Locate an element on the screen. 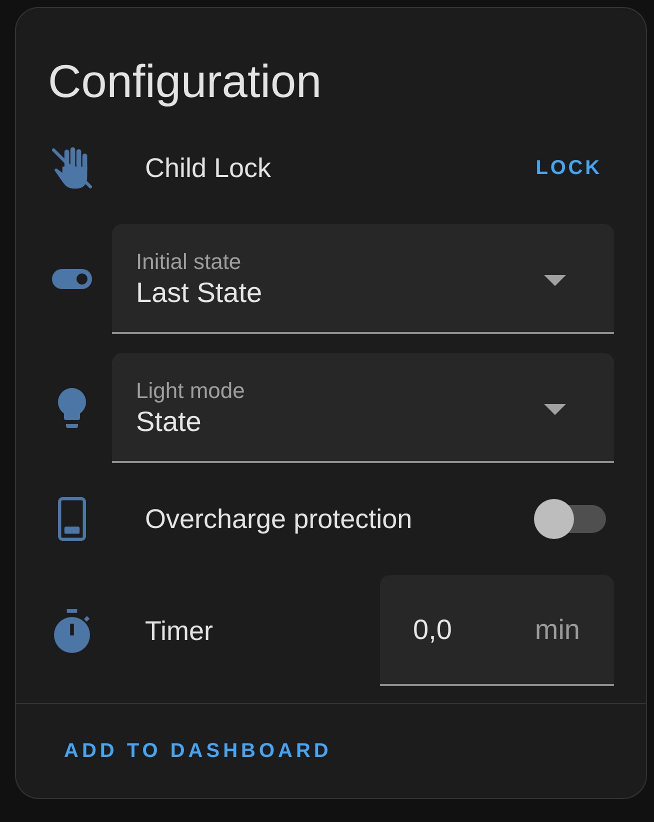  lock-button: LOCK is located at coordinates (568, 168).